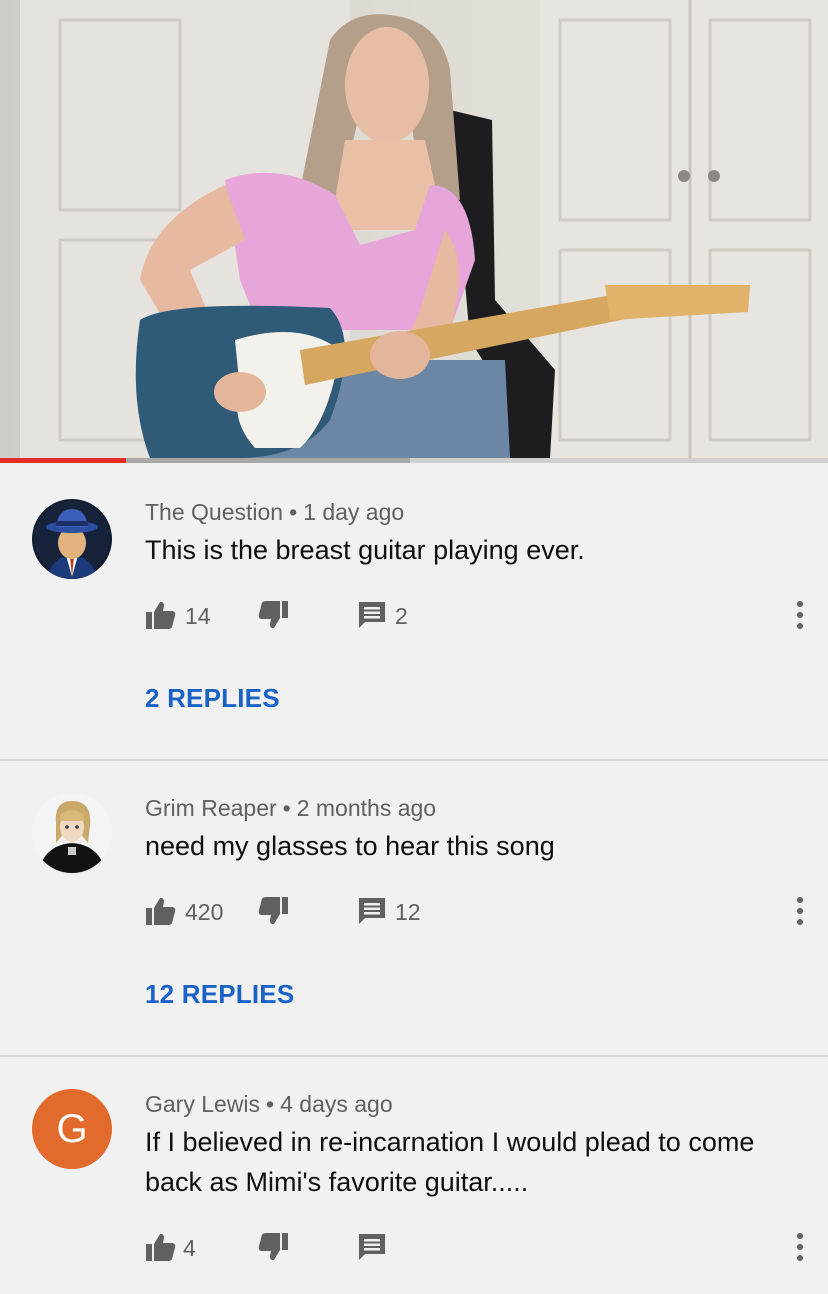 The width and height of the screenshot is (828, 1294). I want to click on reply-count: 12, so click(408, 912).